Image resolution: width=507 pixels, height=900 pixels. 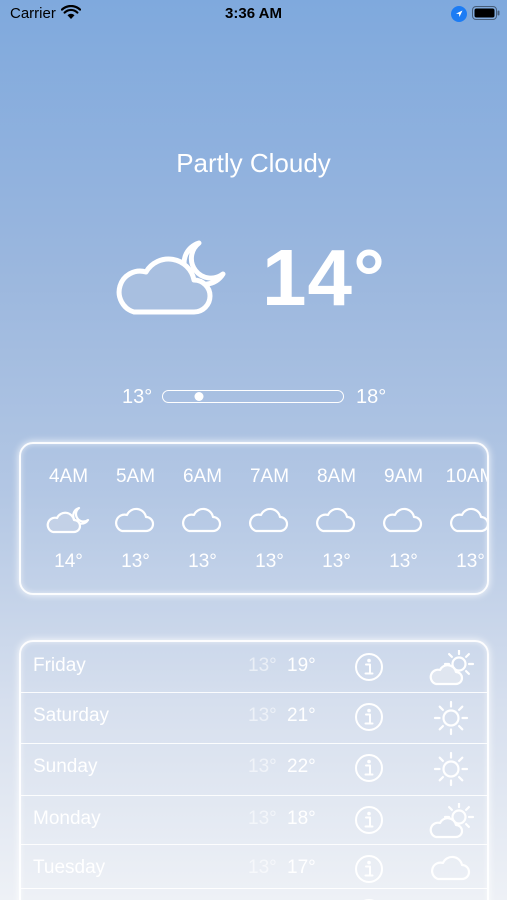 I want to click on status-bar: Carrier 3:36 AM, so click(x=253, y=15).